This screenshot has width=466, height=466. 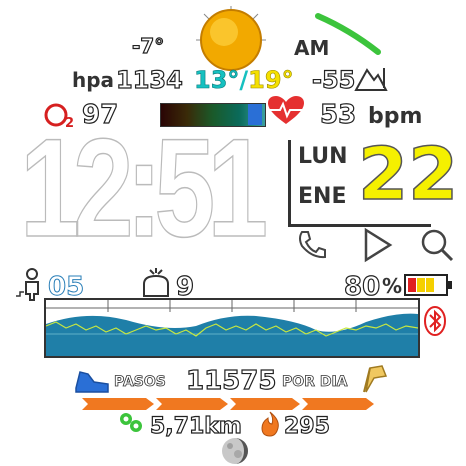 What do you see at coordinates (231, 39) in the screenshot?
I see `sun-icon` at bounding box center [231, 39].